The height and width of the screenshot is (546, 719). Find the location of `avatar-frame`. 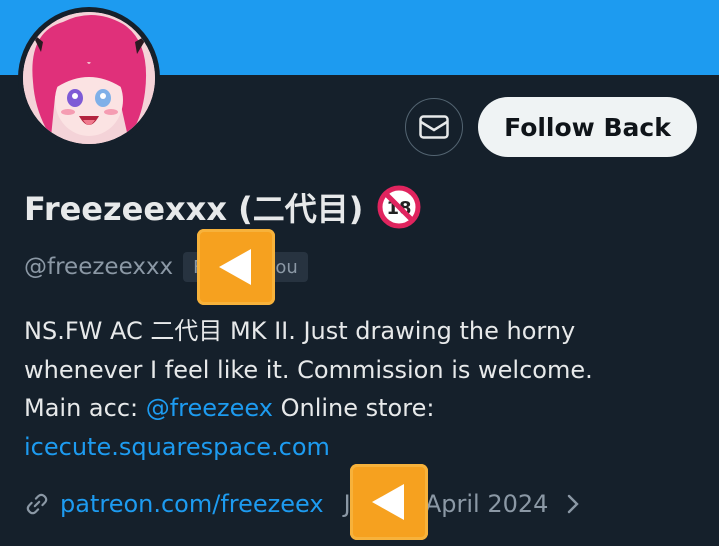

avatar-frame is located at coordinates (89, 78).